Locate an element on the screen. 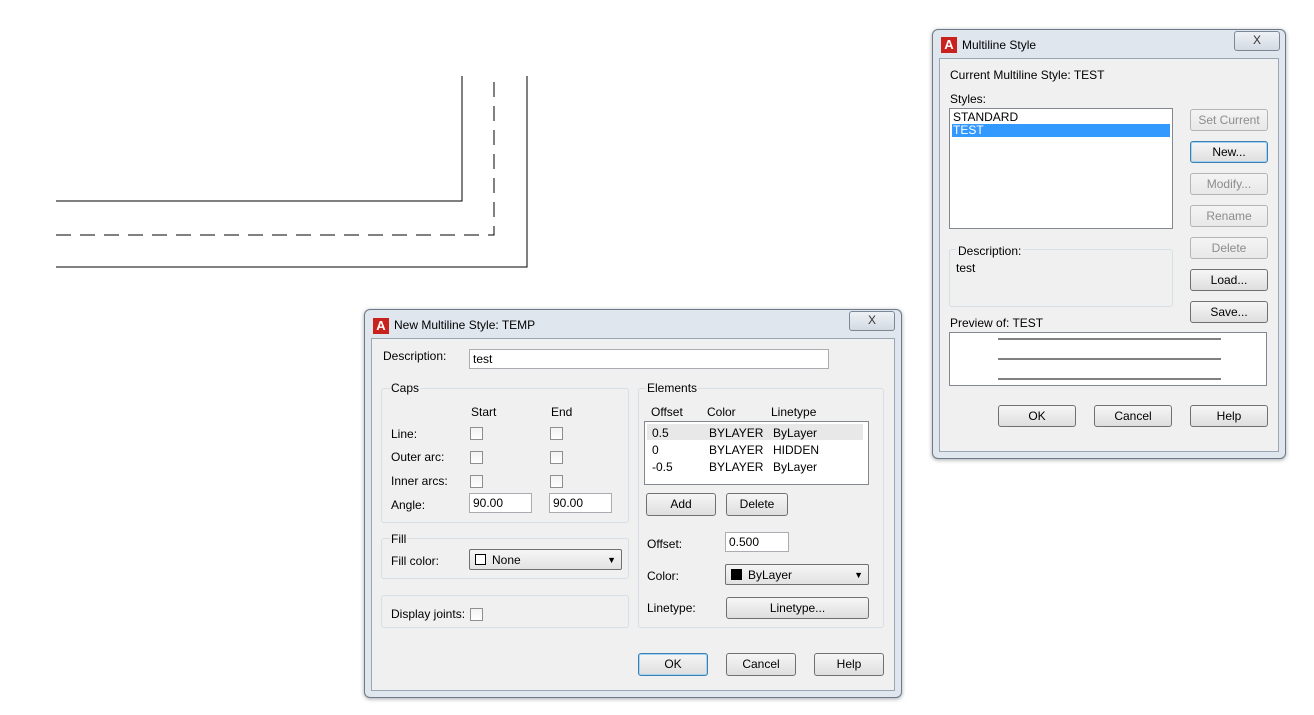  line-end-checkbox is located at coordinates (556, 433).